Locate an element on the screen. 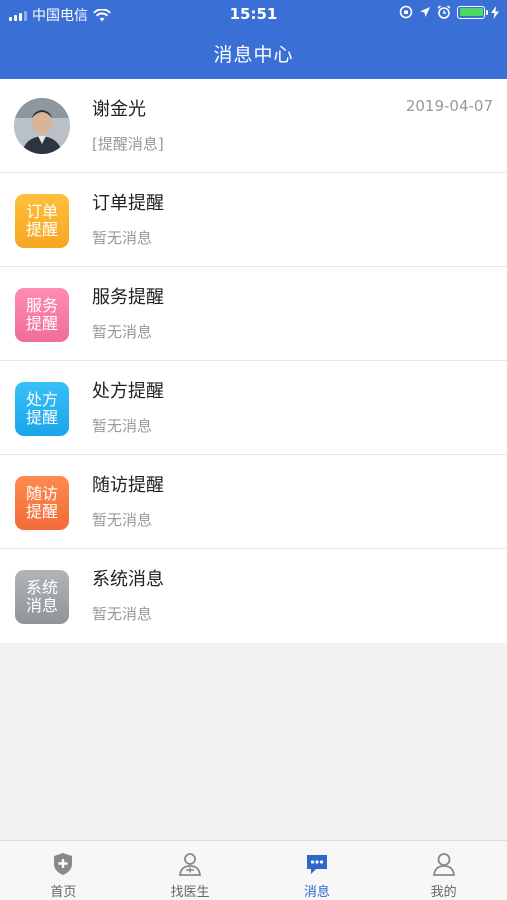  message-date: 2019-04-07 is located at coordinates (449, 106).